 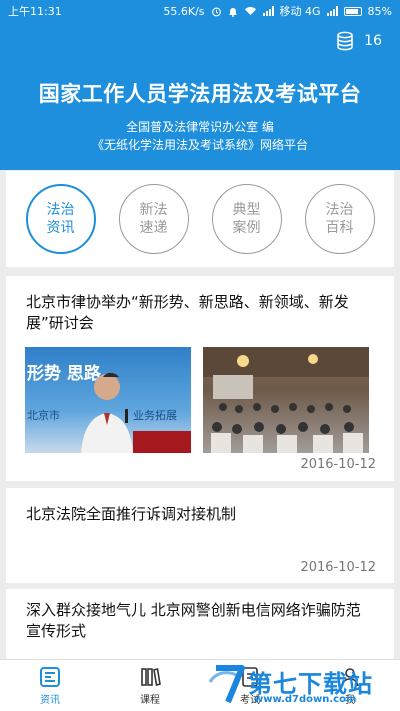 What do you see at coordinates (339, 219) in the screenshot?
I see `category-legal-encyclopedia: 法治 百科` at bounding box center [339, 219].